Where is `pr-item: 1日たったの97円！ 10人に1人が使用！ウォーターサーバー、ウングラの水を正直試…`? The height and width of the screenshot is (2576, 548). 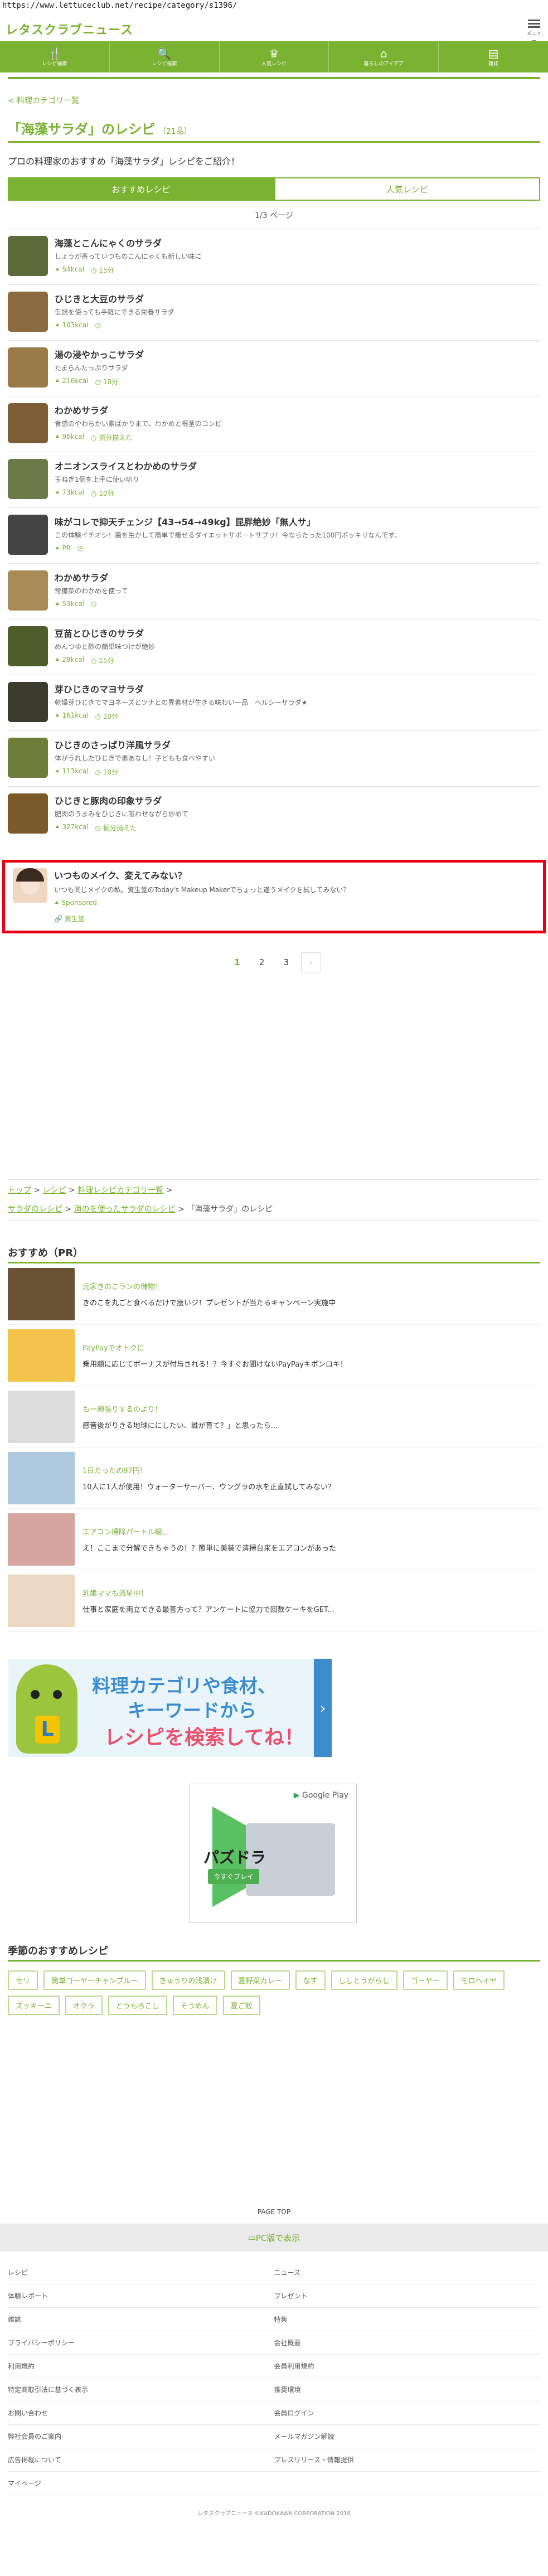
pr-item: 1日たったの97円！ 10人に1人が使用！ウォーターサーバー、ウングラの水を正直試… is located at coordinates (274, 1478).